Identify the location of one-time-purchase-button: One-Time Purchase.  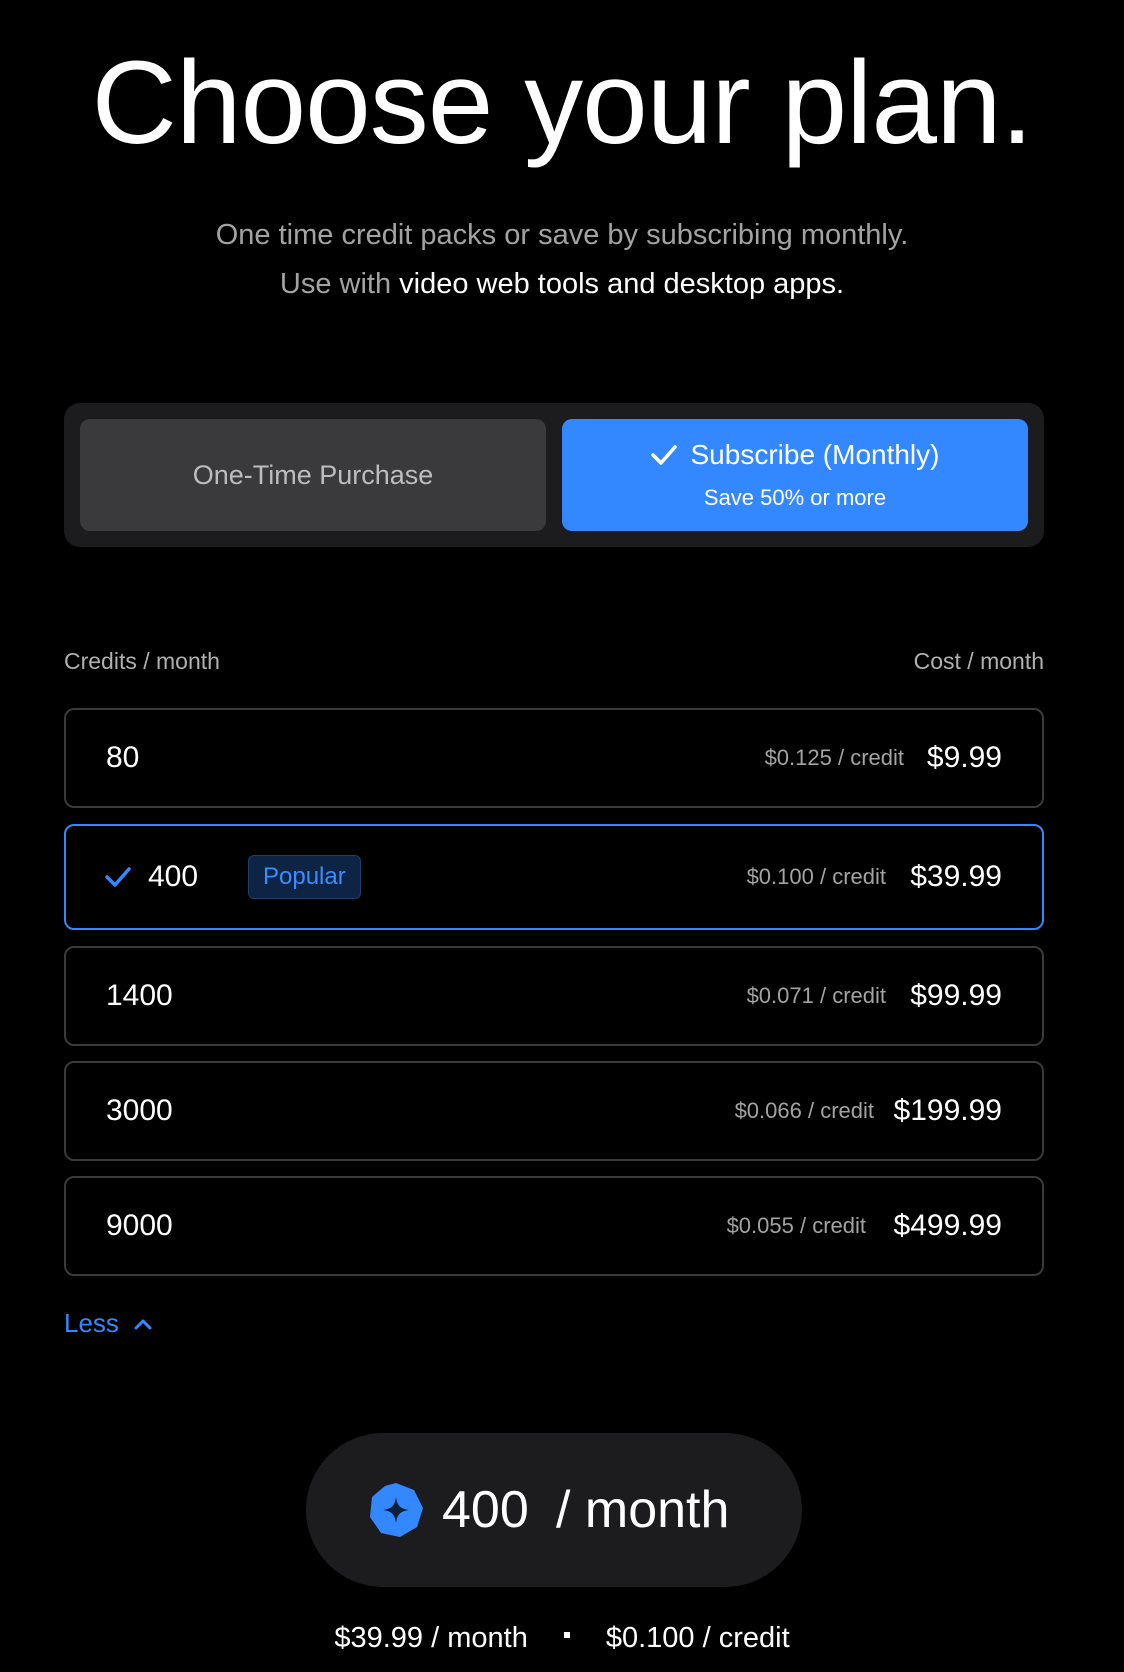
(313, 475).